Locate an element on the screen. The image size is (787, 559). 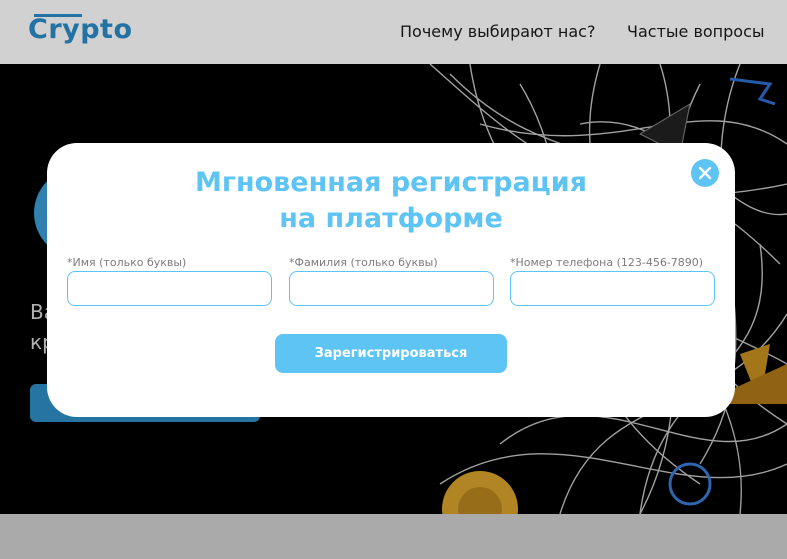
phone-label: *Номер телефона (123-456-7890) is located at coordinates (607, 262).